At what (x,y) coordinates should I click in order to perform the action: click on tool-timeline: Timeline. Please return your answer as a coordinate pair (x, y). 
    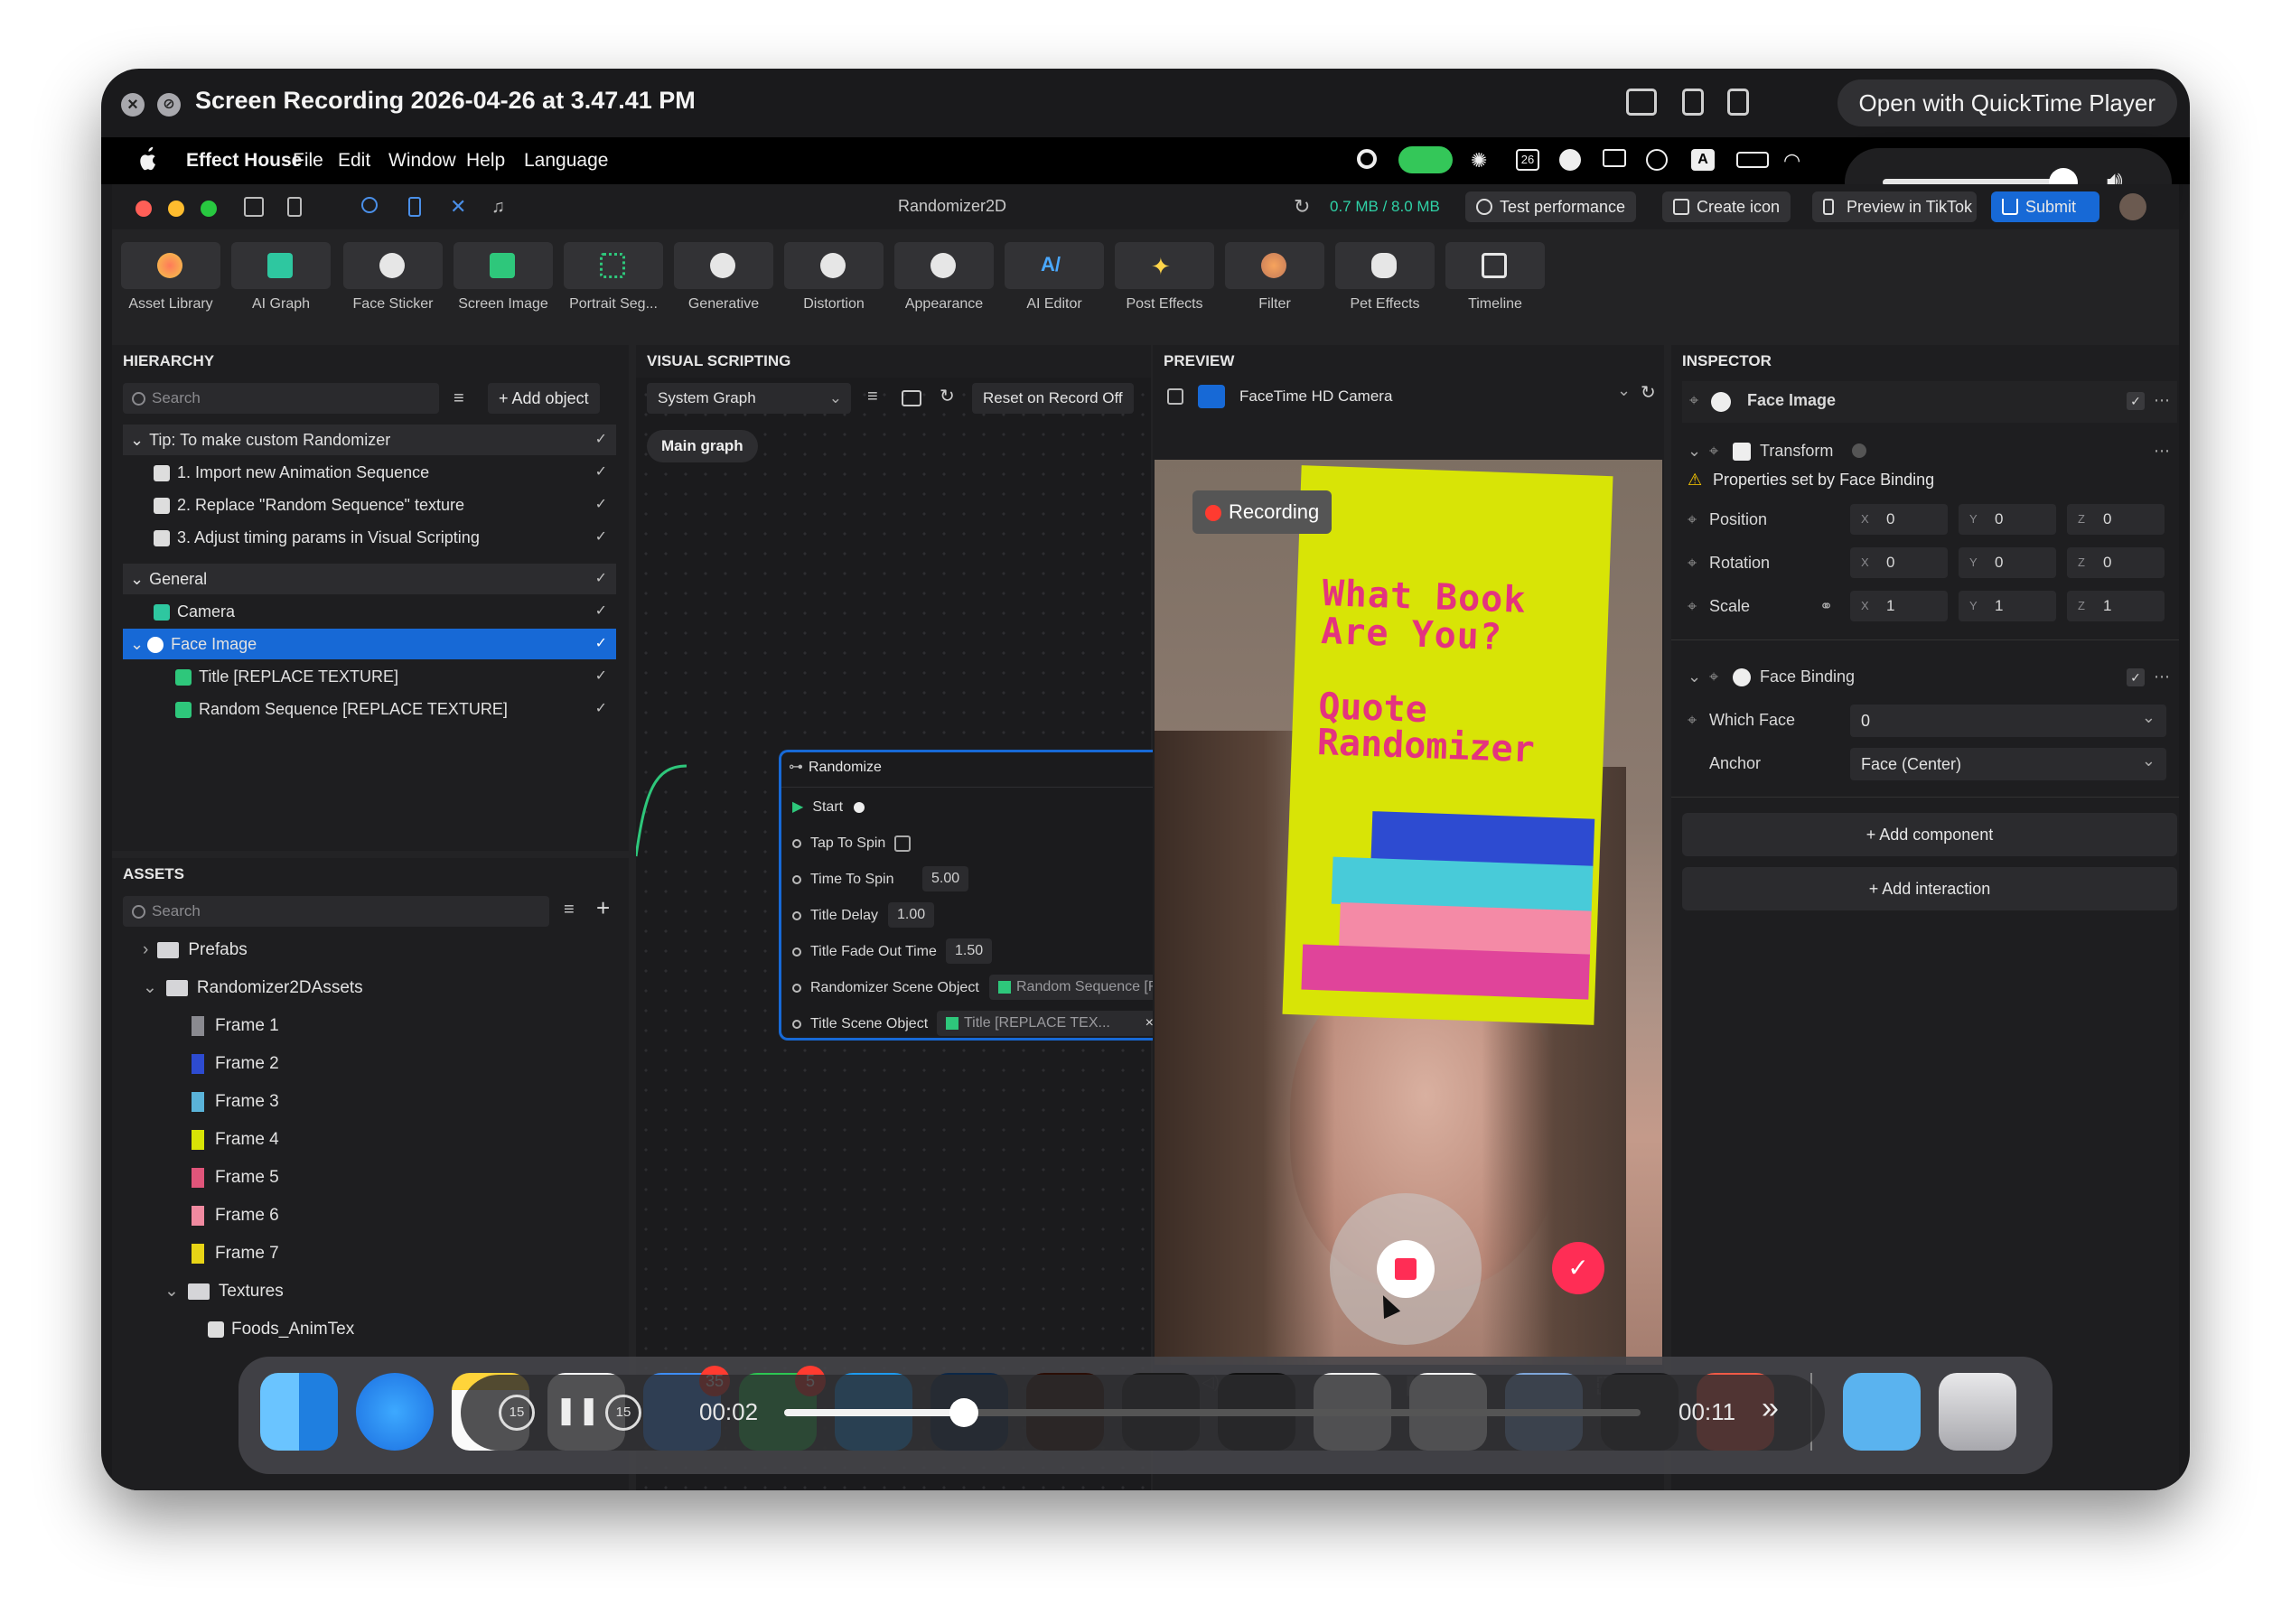
    Looking at the image, I should click on (1495, 277).